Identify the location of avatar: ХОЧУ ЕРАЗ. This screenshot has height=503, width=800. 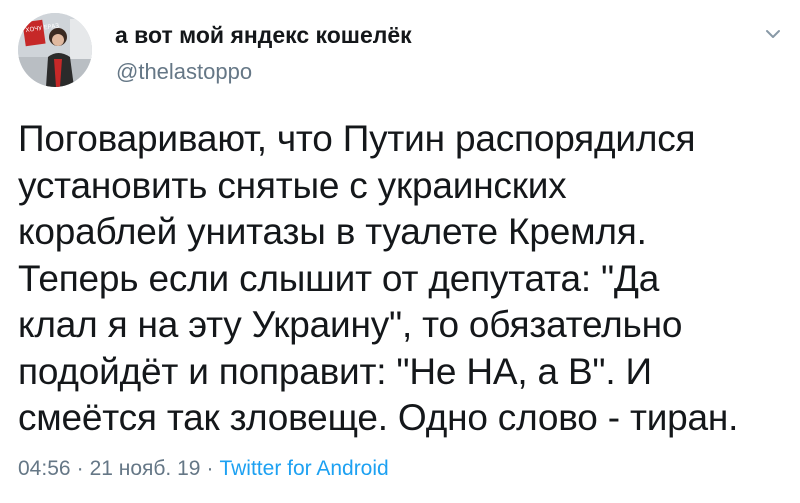
(55, 50).